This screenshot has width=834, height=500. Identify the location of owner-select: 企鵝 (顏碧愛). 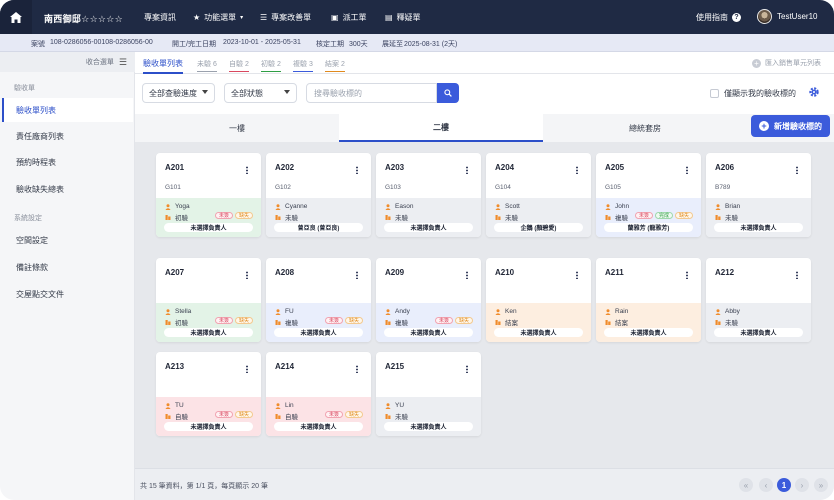
(538, 227).